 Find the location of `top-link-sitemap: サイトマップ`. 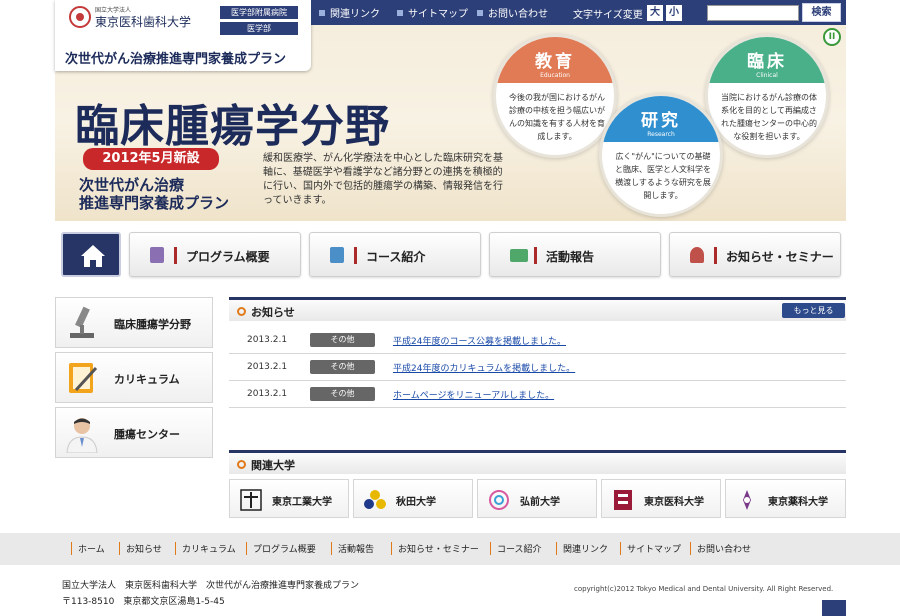

top-link-sitemap: サイトマップ is located at coordinates (432, 12).